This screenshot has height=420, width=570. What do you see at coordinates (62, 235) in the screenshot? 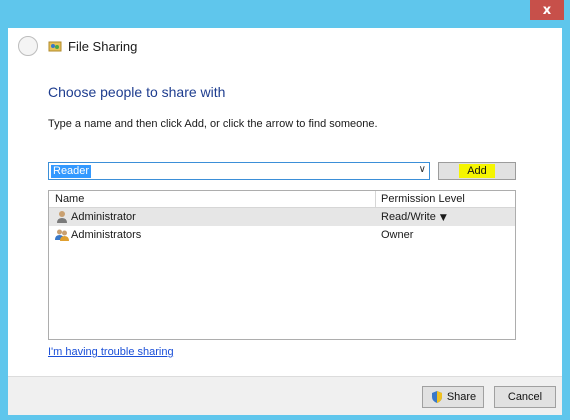
I see `users-group-icon` at bounding box center [62, 235].